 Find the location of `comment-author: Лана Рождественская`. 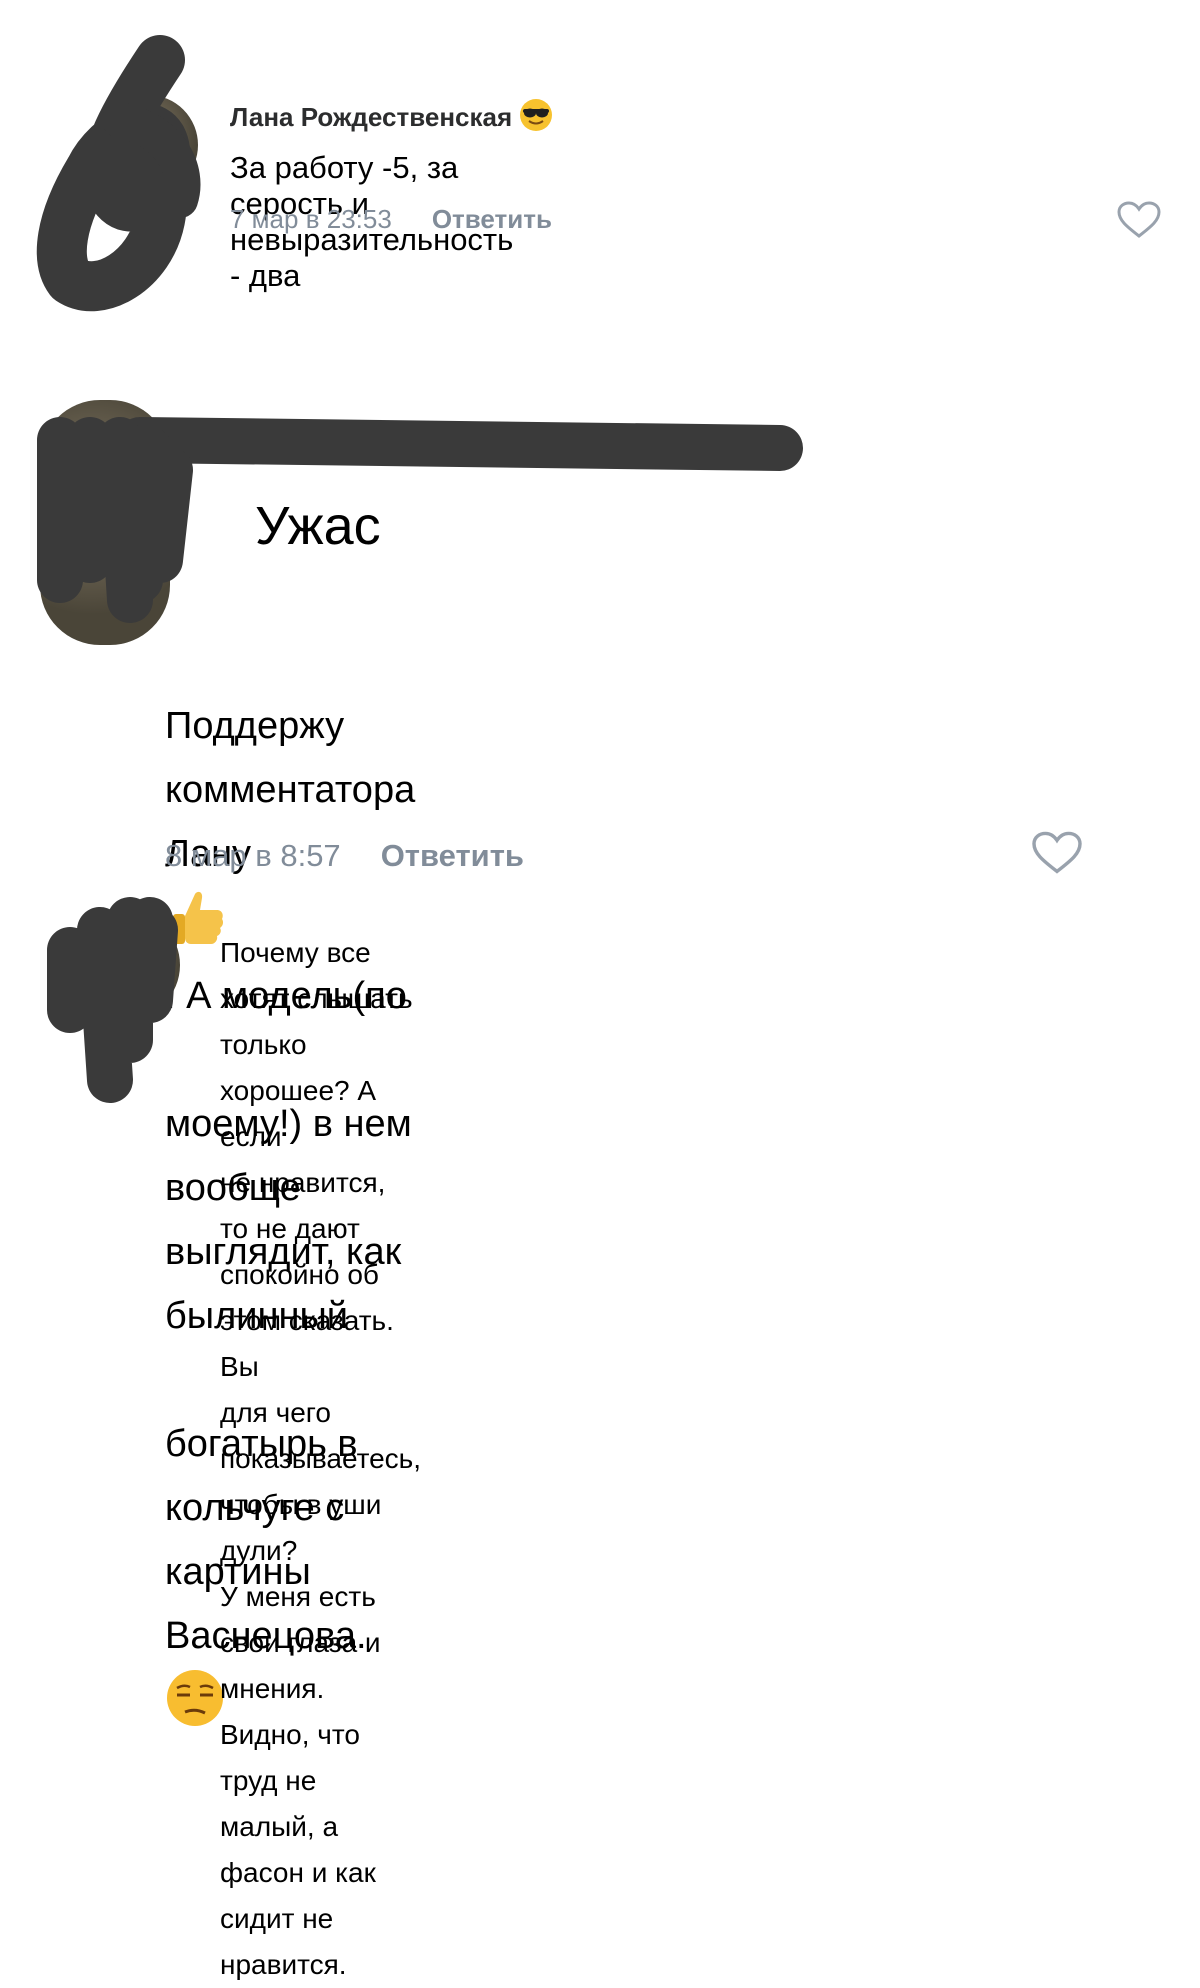

comment-author: Лана Рождественская is located at coordinates (391, 115).